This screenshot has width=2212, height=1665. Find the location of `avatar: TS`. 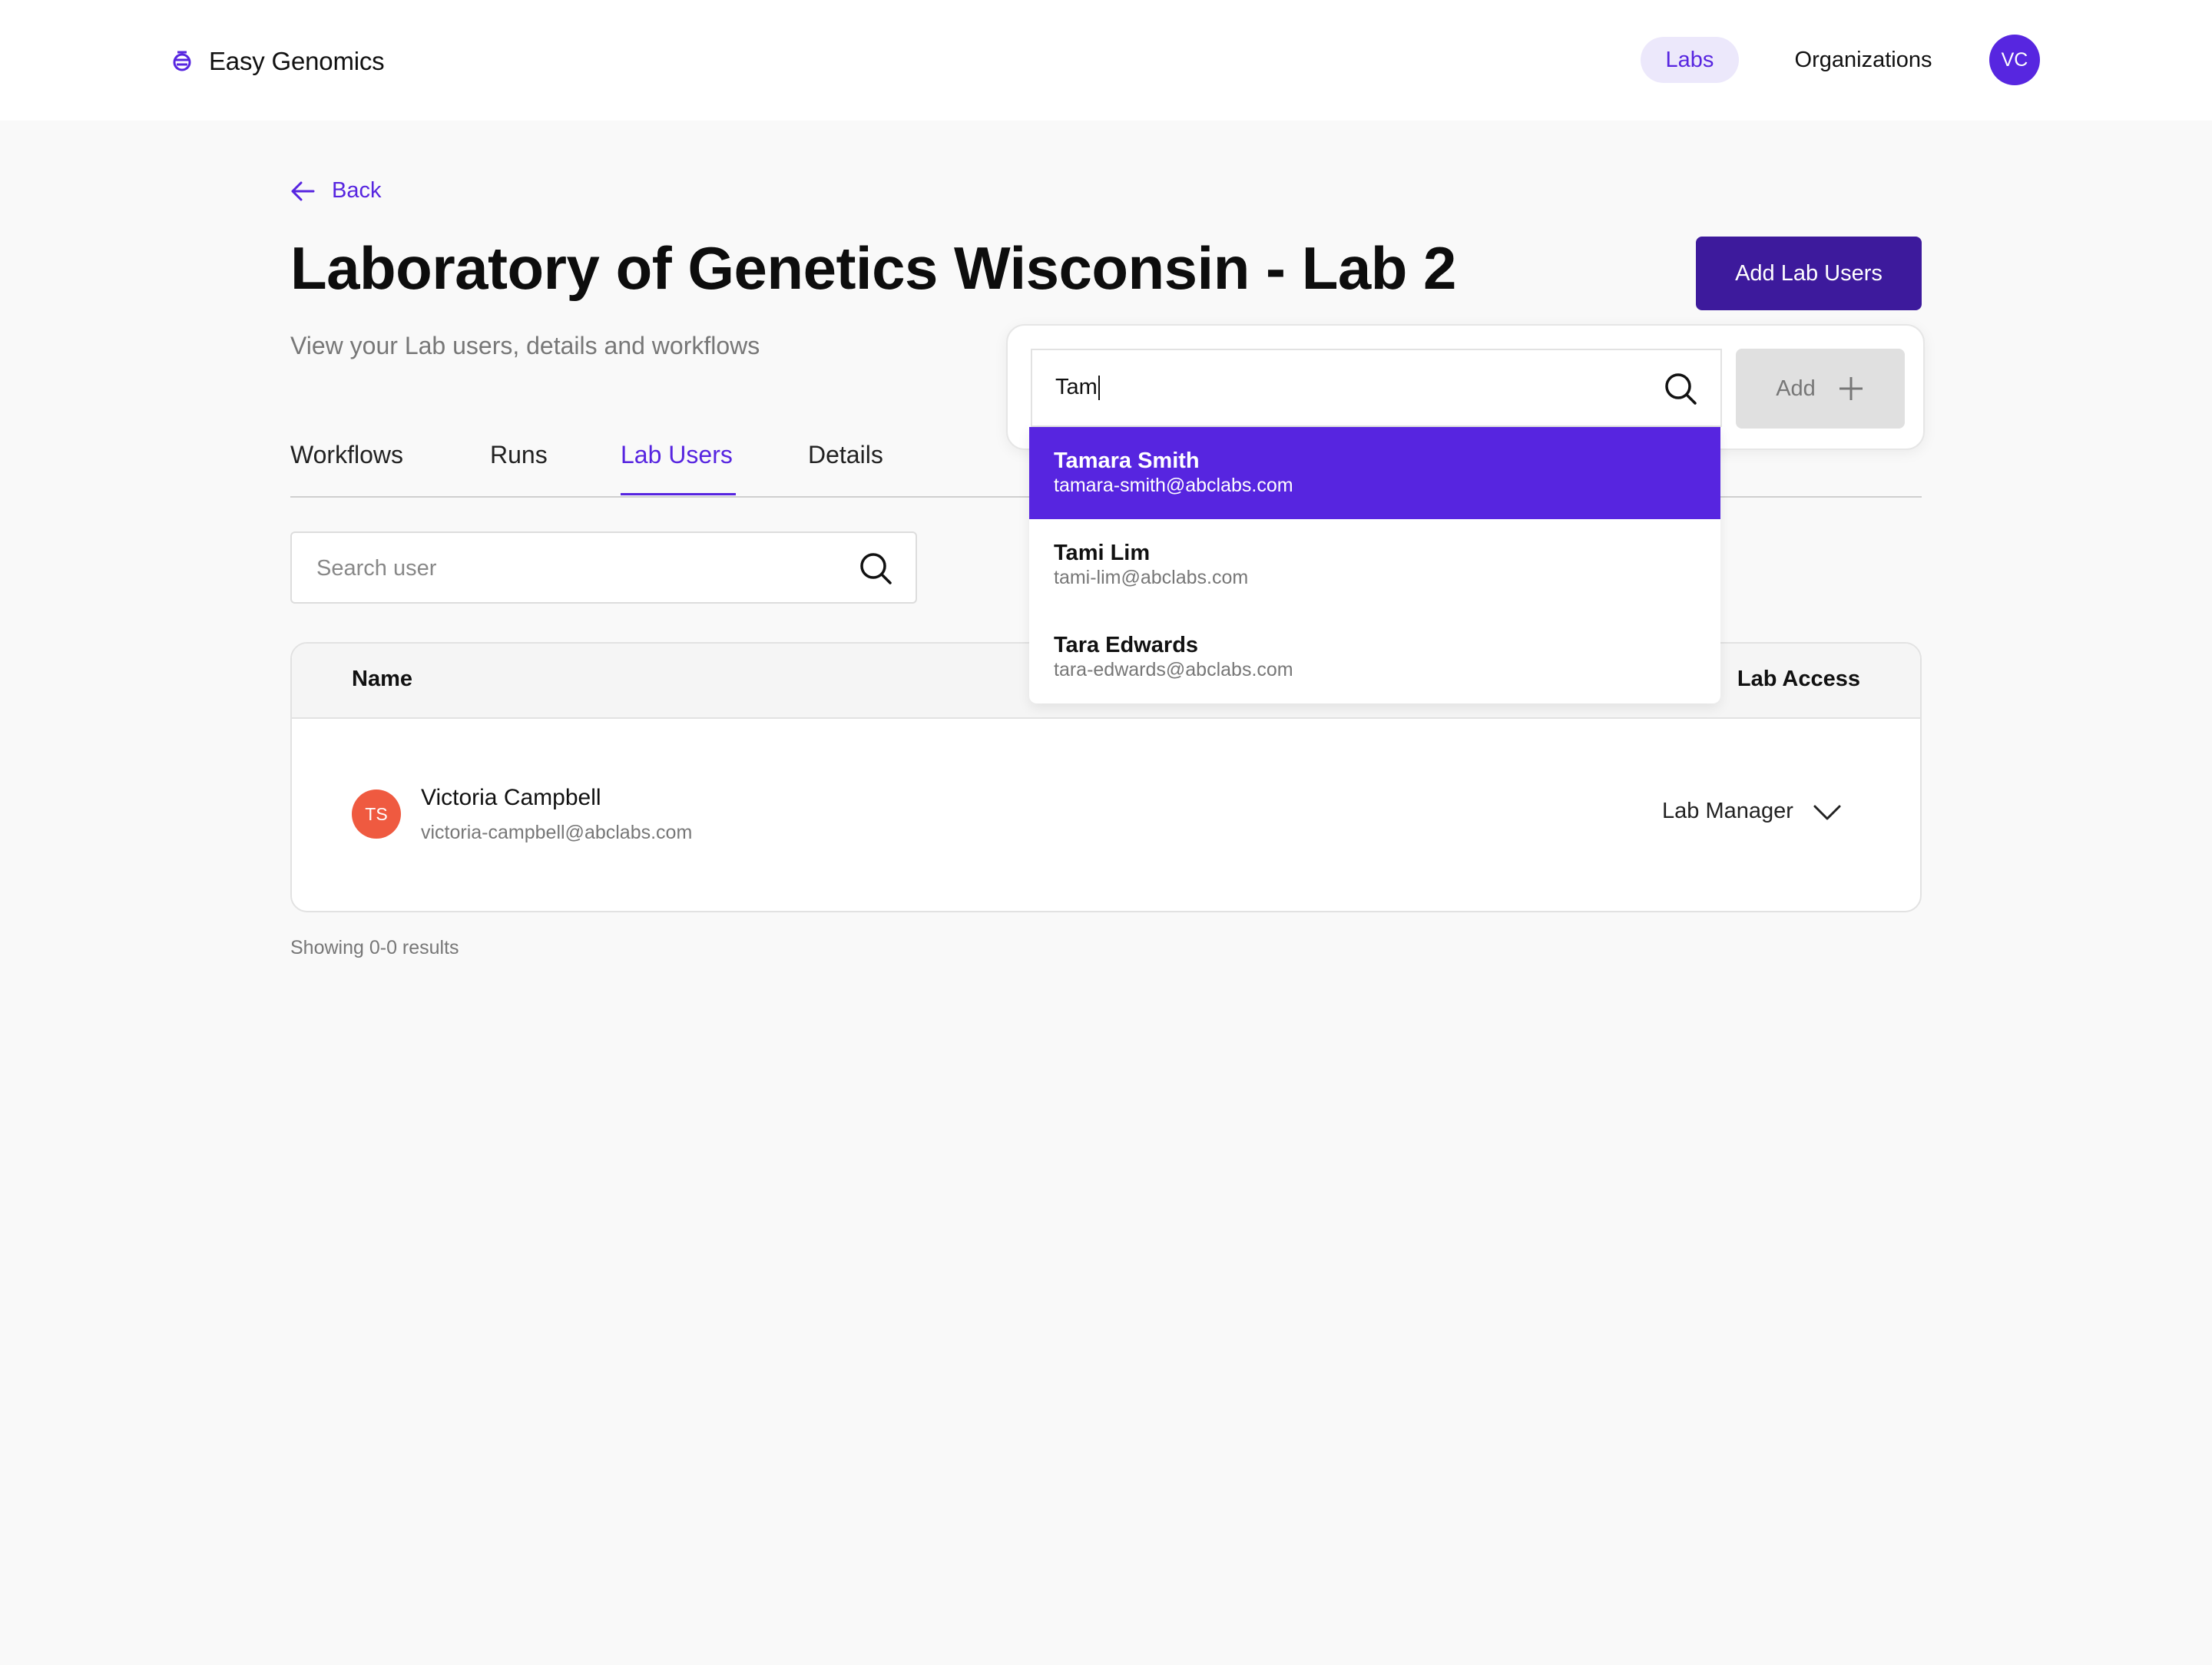

avatar: TS is located at coordinates (377, 814).